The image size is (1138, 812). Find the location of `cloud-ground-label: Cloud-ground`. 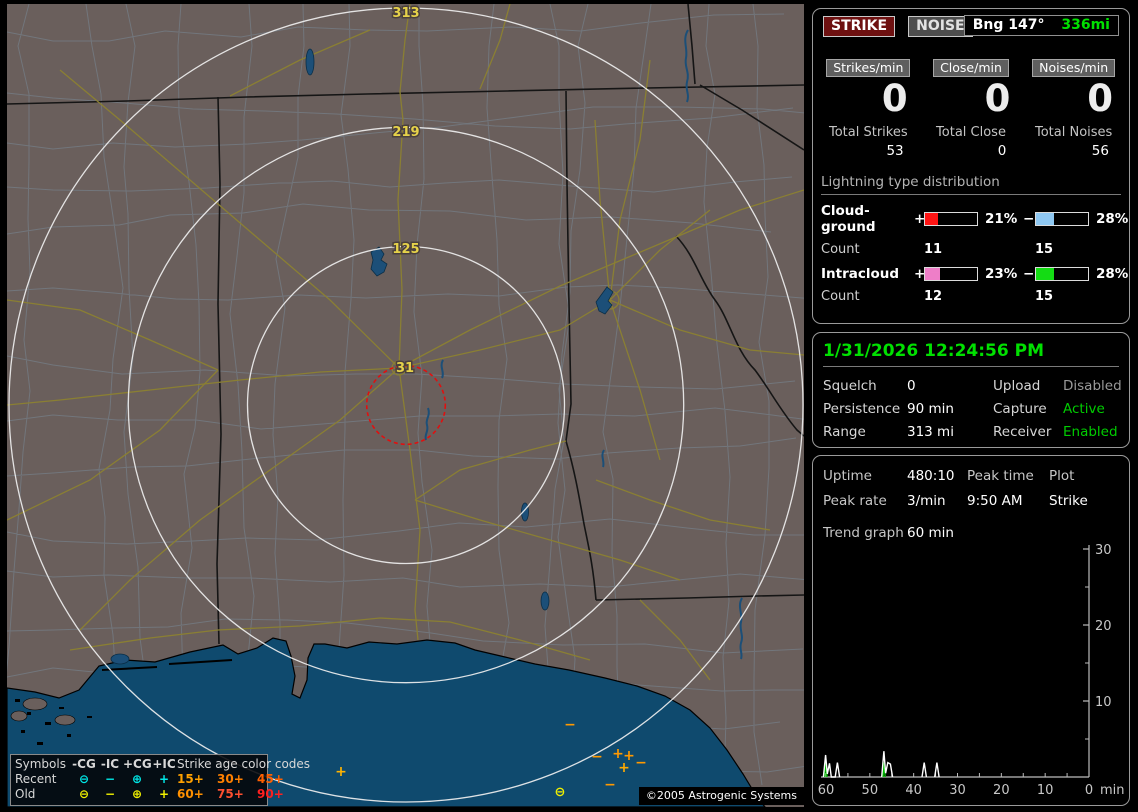

cloud-ground-label: Cloud-ground is located at coordinates (848, 219).